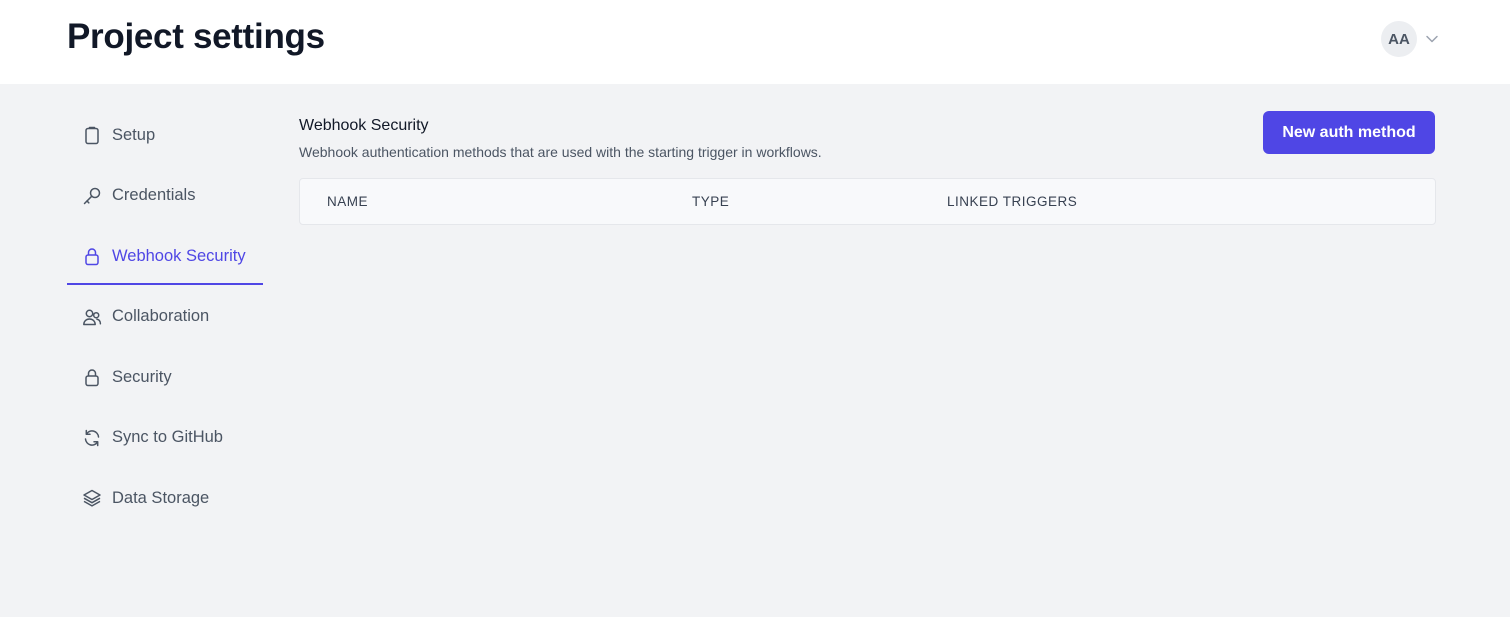 This screenshot has height=617, width=1510. I want to click on column-header-type: TYPE, so click(711, 201).